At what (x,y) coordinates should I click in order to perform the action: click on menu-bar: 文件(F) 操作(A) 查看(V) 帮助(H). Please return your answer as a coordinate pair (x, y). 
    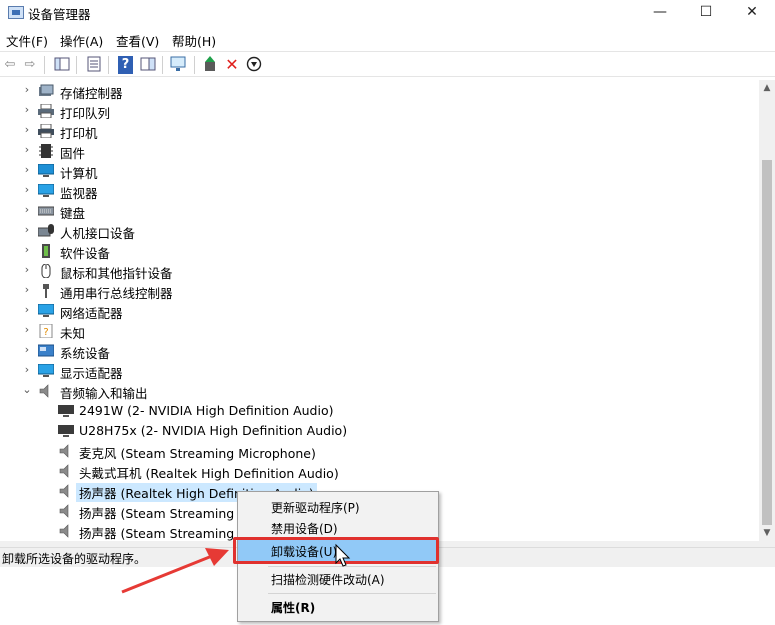
    Looking at the image, I should click on (387, 39).